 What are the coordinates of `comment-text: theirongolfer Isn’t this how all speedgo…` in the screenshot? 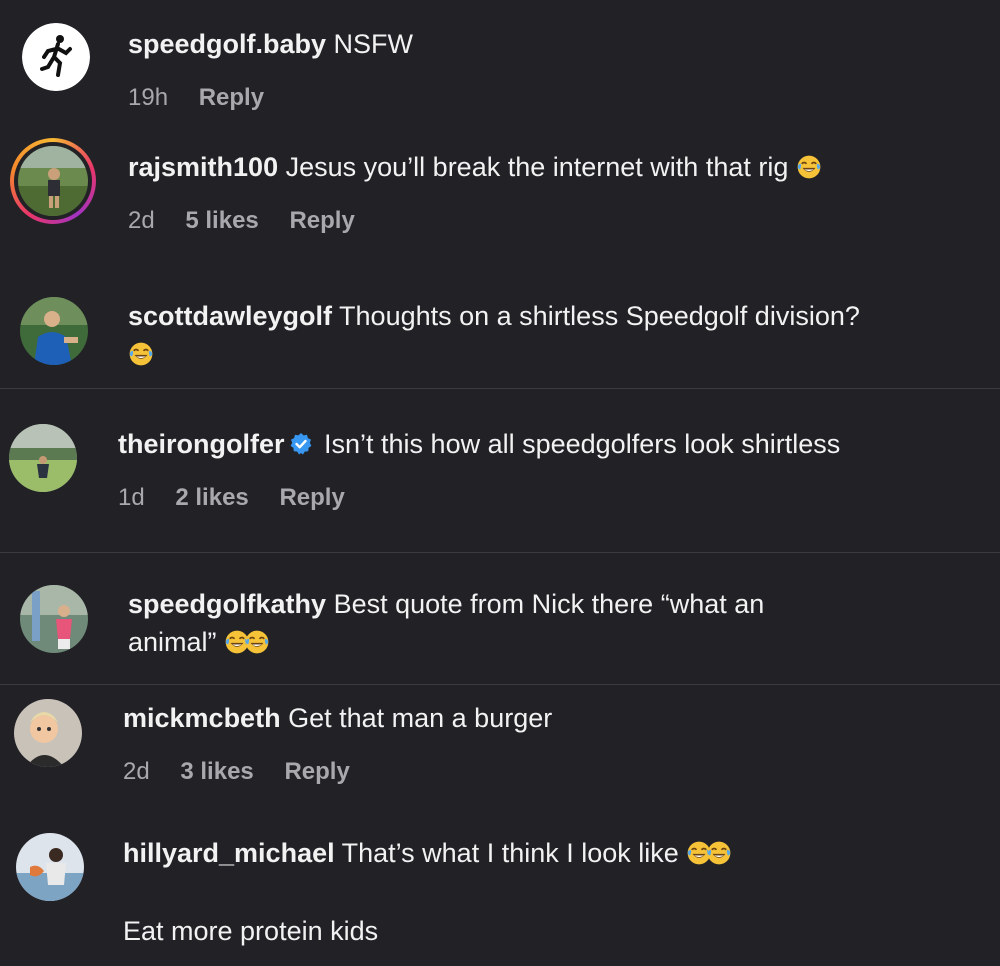 It's located at (479, 444).